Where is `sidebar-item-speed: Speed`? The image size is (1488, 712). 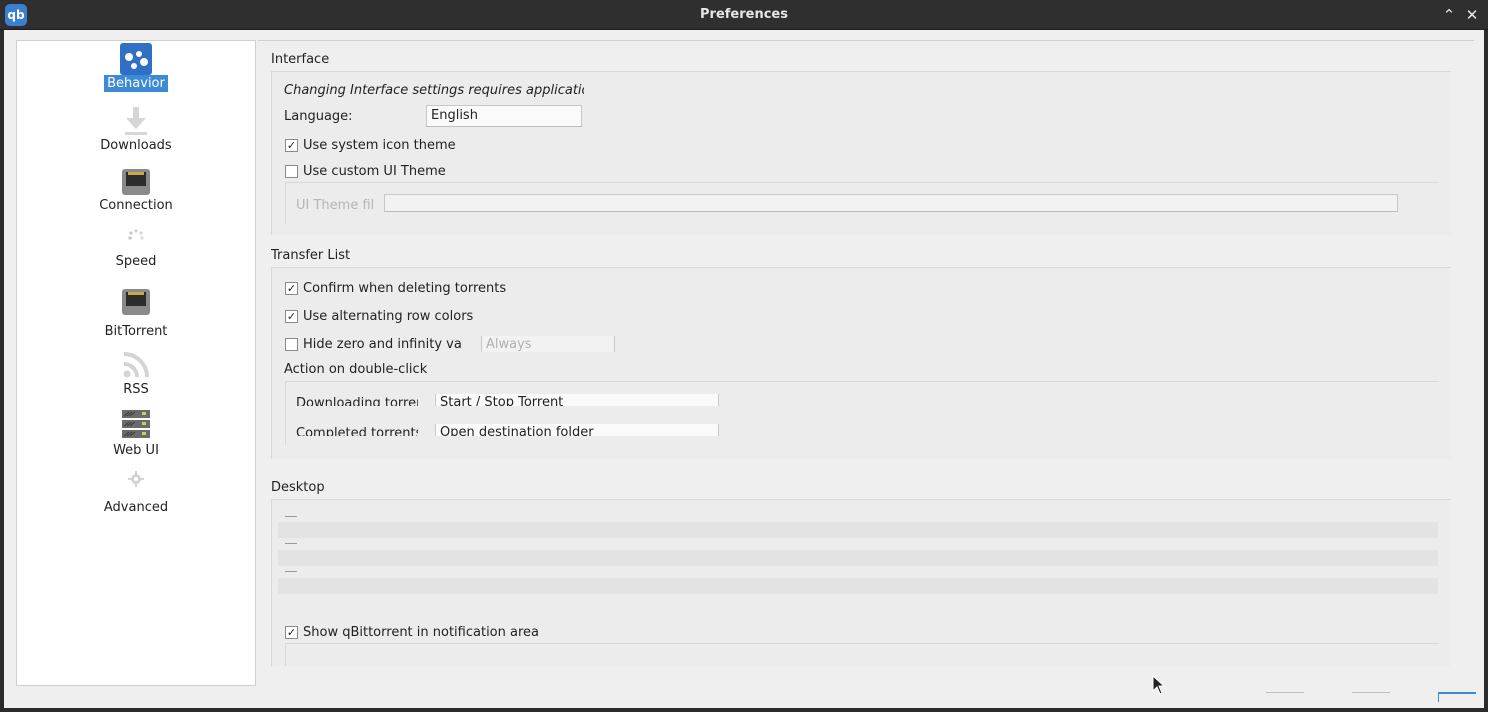 sidebar-item-speed: Speed is located at coordinates (136, 248).